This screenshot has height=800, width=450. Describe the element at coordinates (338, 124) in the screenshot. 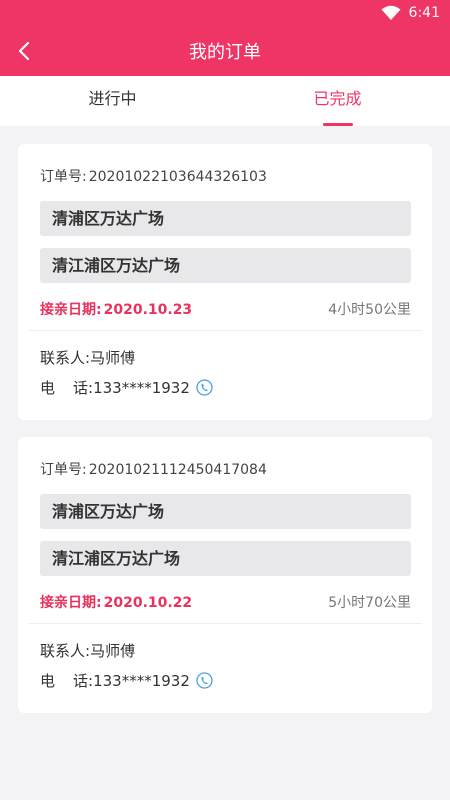

I see `tab-active-indicator` at that location.